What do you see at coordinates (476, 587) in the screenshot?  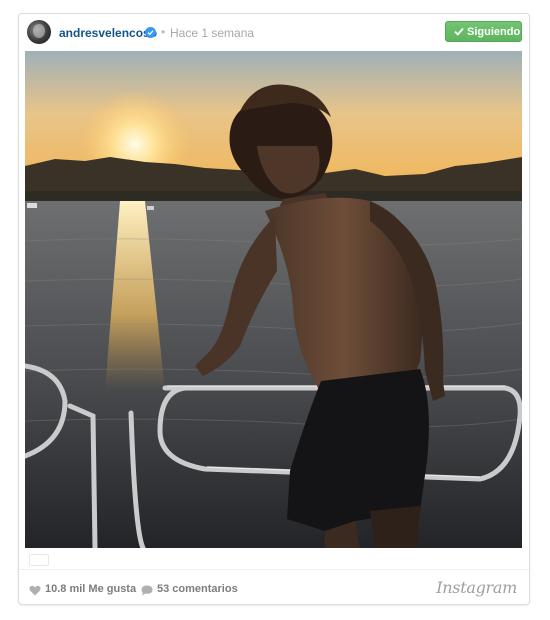 I see `instagram-logo: Instagram` at bounding box center [476, 587].